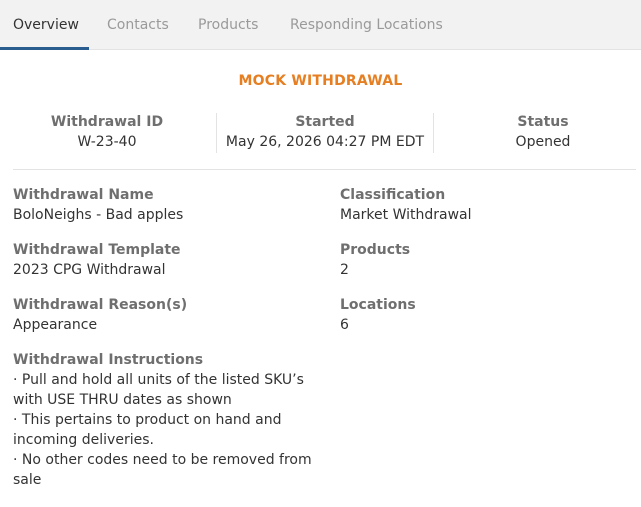  What do you see at coordinates (344, 270) in the screenshot?
I see `field-value: 2` at bounding box center [344, 270].